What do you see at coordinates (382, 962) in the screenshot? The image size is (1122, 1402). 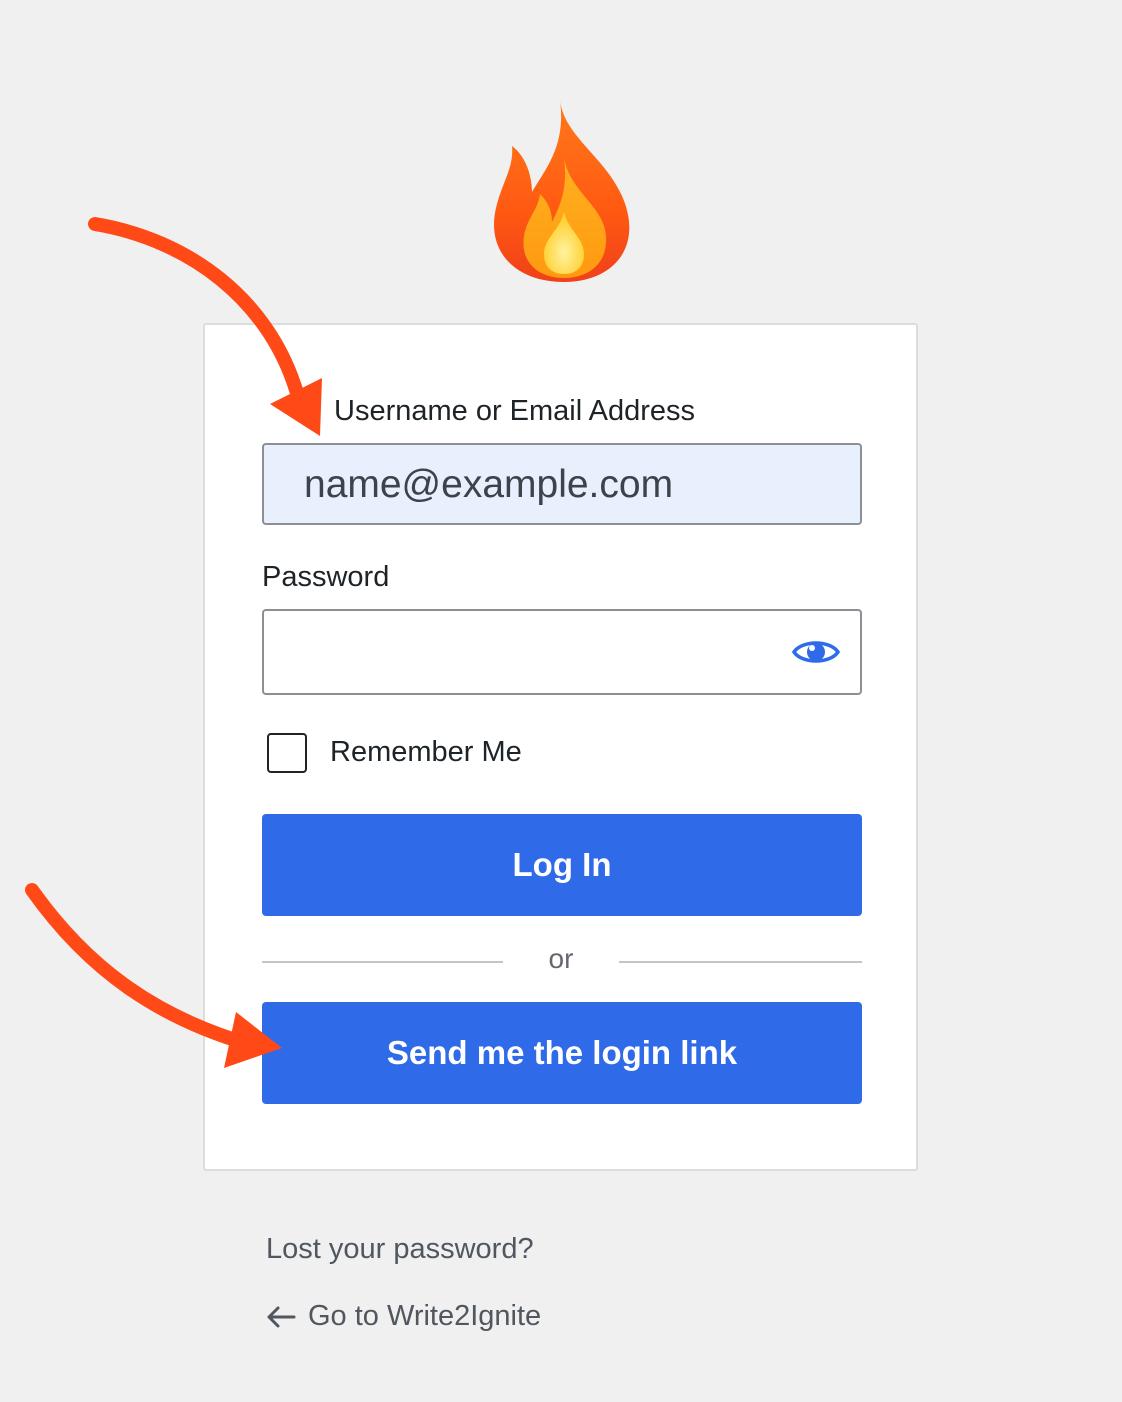 I see `divider-line-left` at bounding box center [382, 962].